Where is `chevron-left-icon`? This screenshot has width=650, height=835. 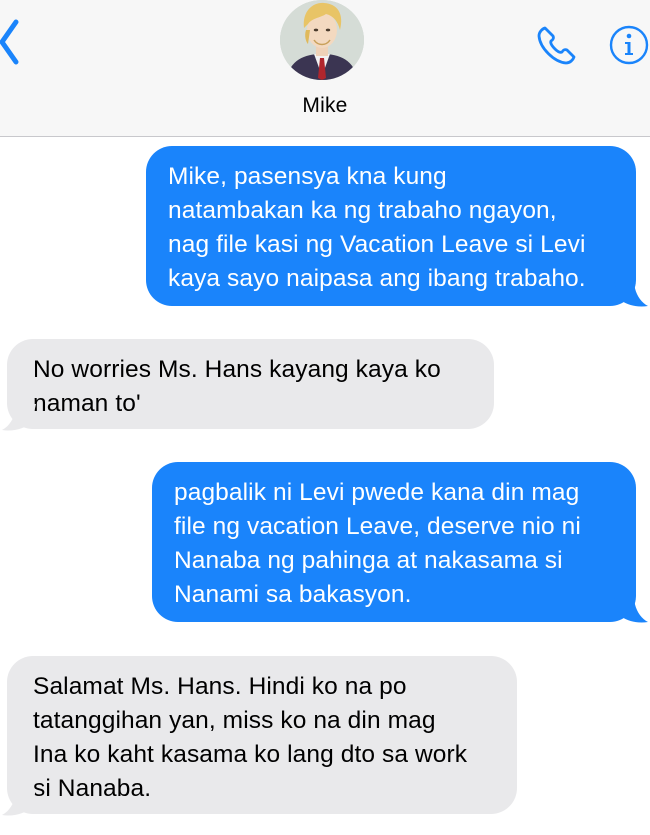 chevron-left-icon is located at coordinates (9, 42).